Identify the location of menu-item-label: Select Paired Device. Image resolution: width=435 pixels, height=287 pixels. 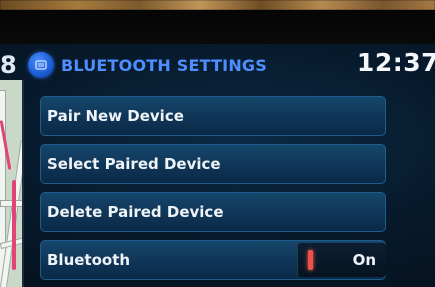
(134, 164).